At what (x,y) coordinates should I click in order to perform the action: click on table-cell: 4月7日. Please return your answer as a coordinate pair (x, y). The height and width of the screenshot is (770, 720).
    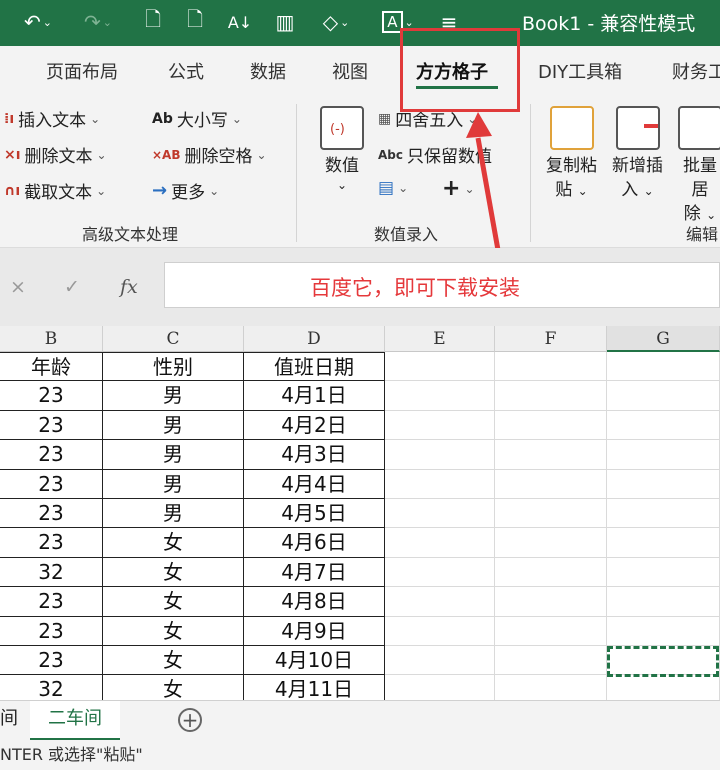
    Looking at the image, I should click on (314, 572).